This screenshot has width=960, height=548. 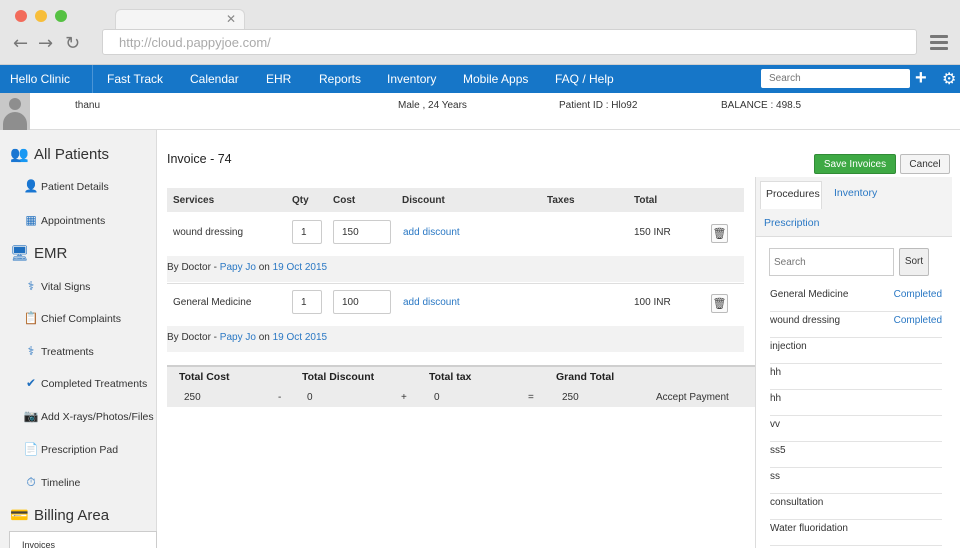 I want to click on procedure-name: hh, so click(x=776, y=398).